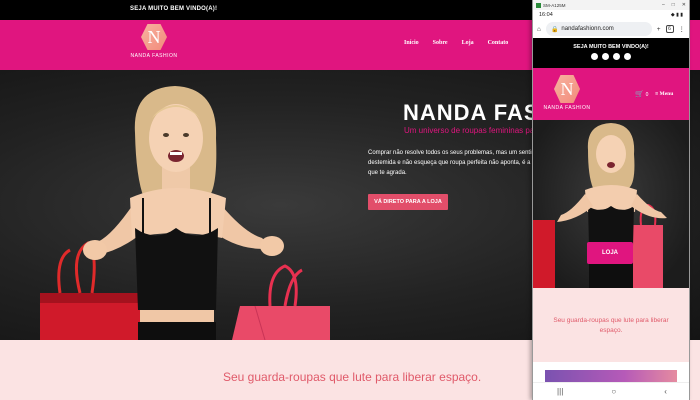 This screenshot has height=400, width=700. I want to click on mobile-logo-text: NANDA FASHION, so click(567, 108).